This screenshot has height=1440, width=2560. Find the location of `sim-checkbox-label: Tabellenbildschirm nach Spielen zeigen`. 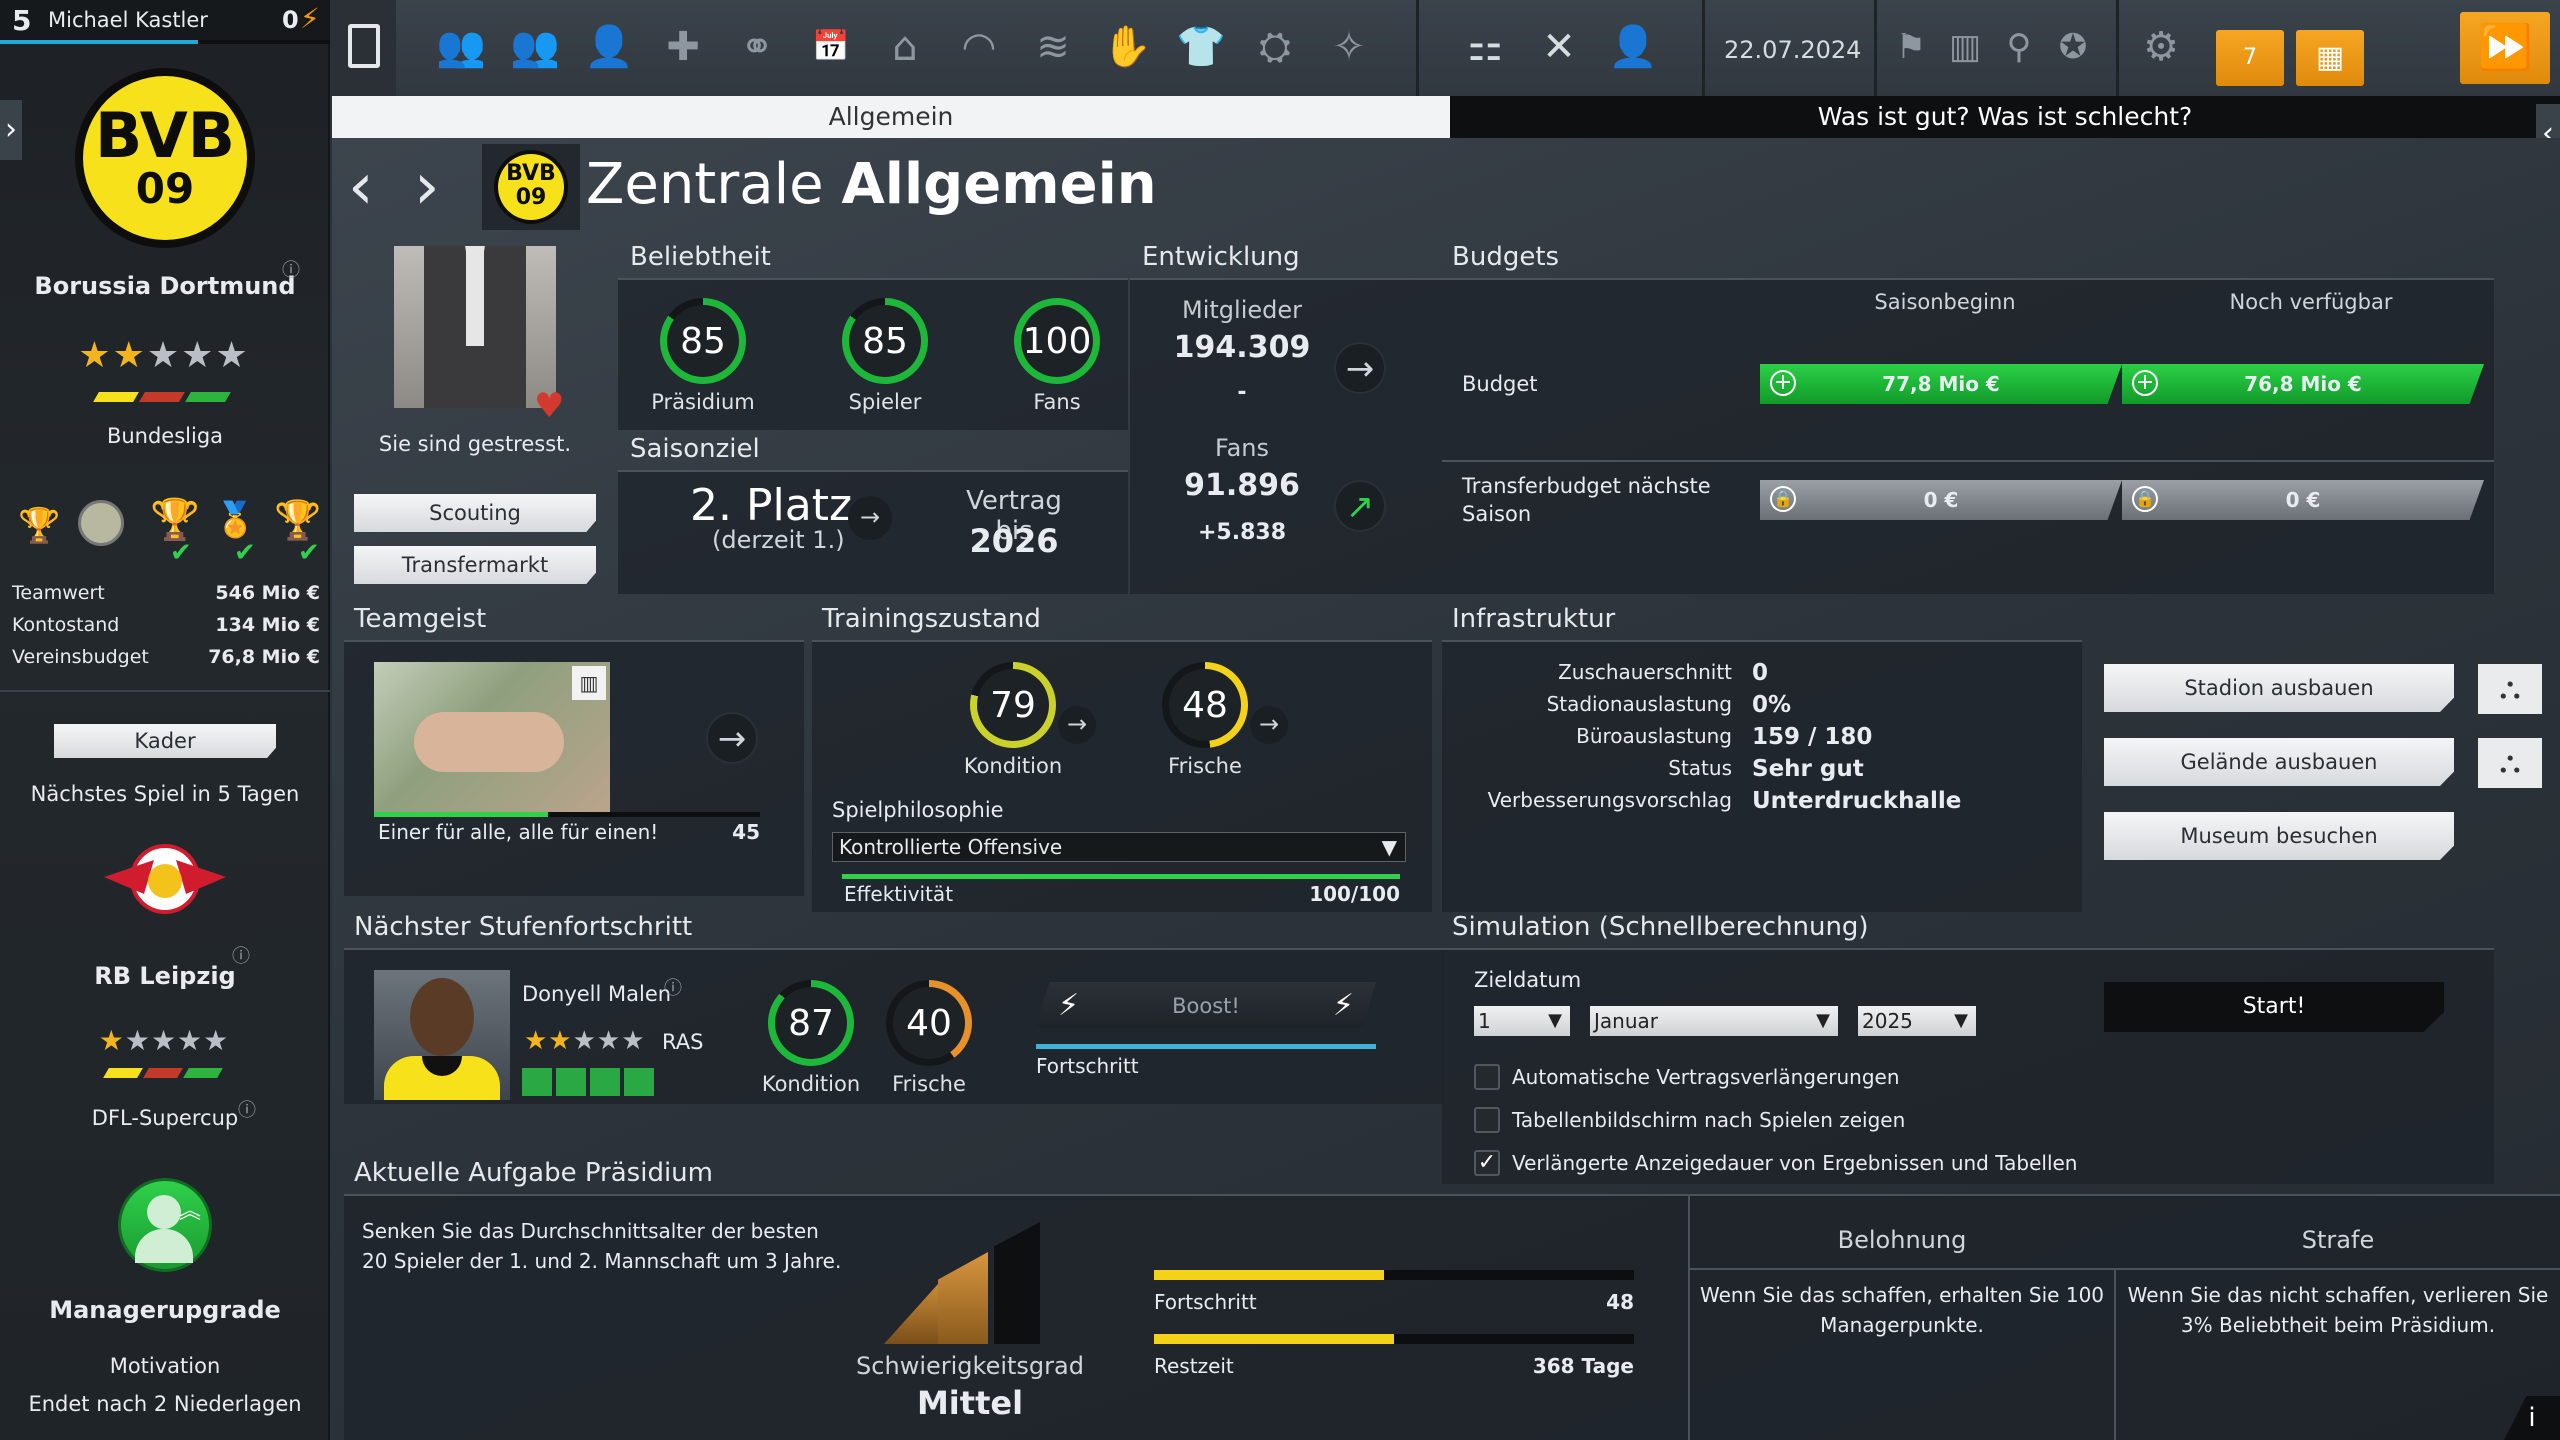

sim-checkbox-label: Tabellenbildschirm nach Spielen zeigen is located at coordinates (1709, 1120).